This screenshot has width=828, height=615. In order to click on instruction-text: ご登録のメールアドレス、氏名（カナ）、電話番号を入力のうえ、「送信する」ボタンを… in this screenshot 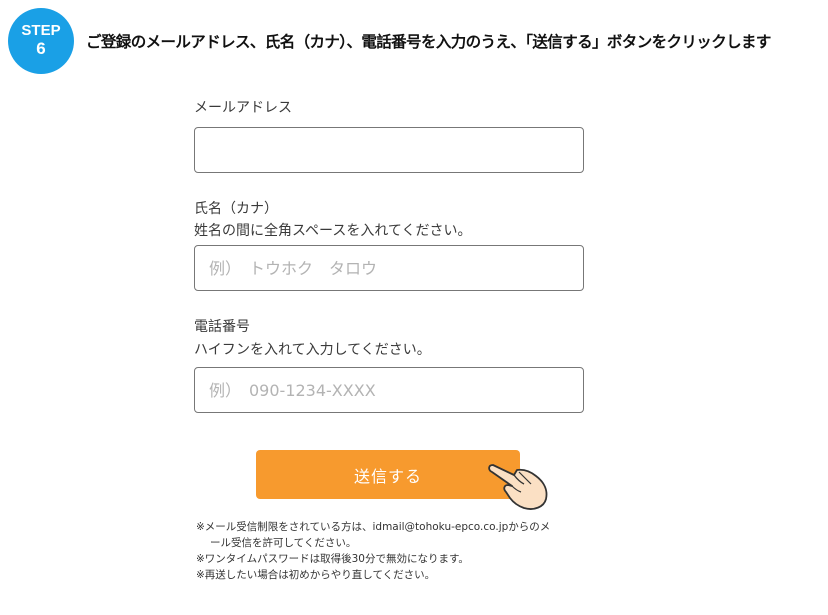, I will do `click(428, 42)`.